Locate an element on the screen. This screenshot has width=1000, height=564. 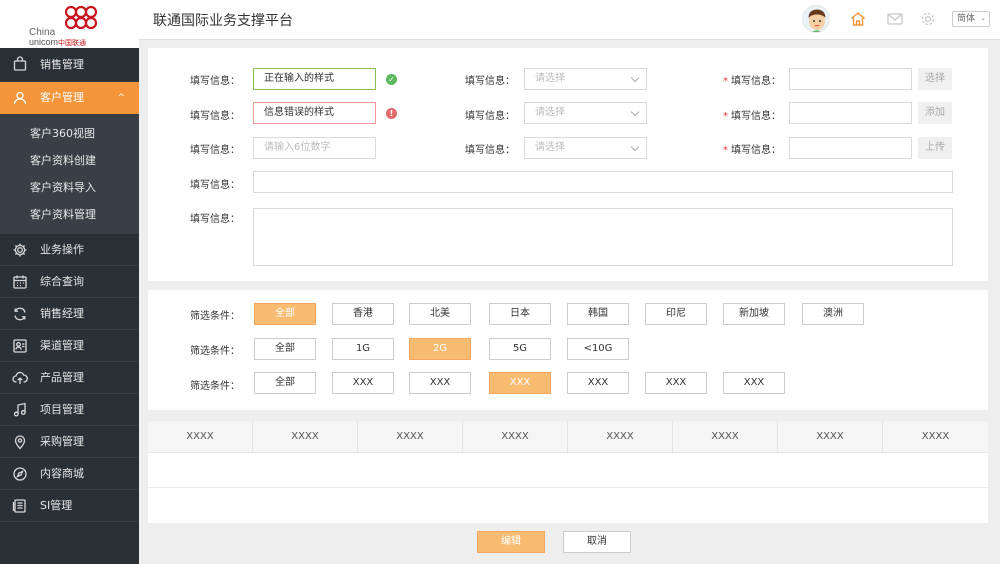
avatar-face-icon is located at coordinates (816, 19).